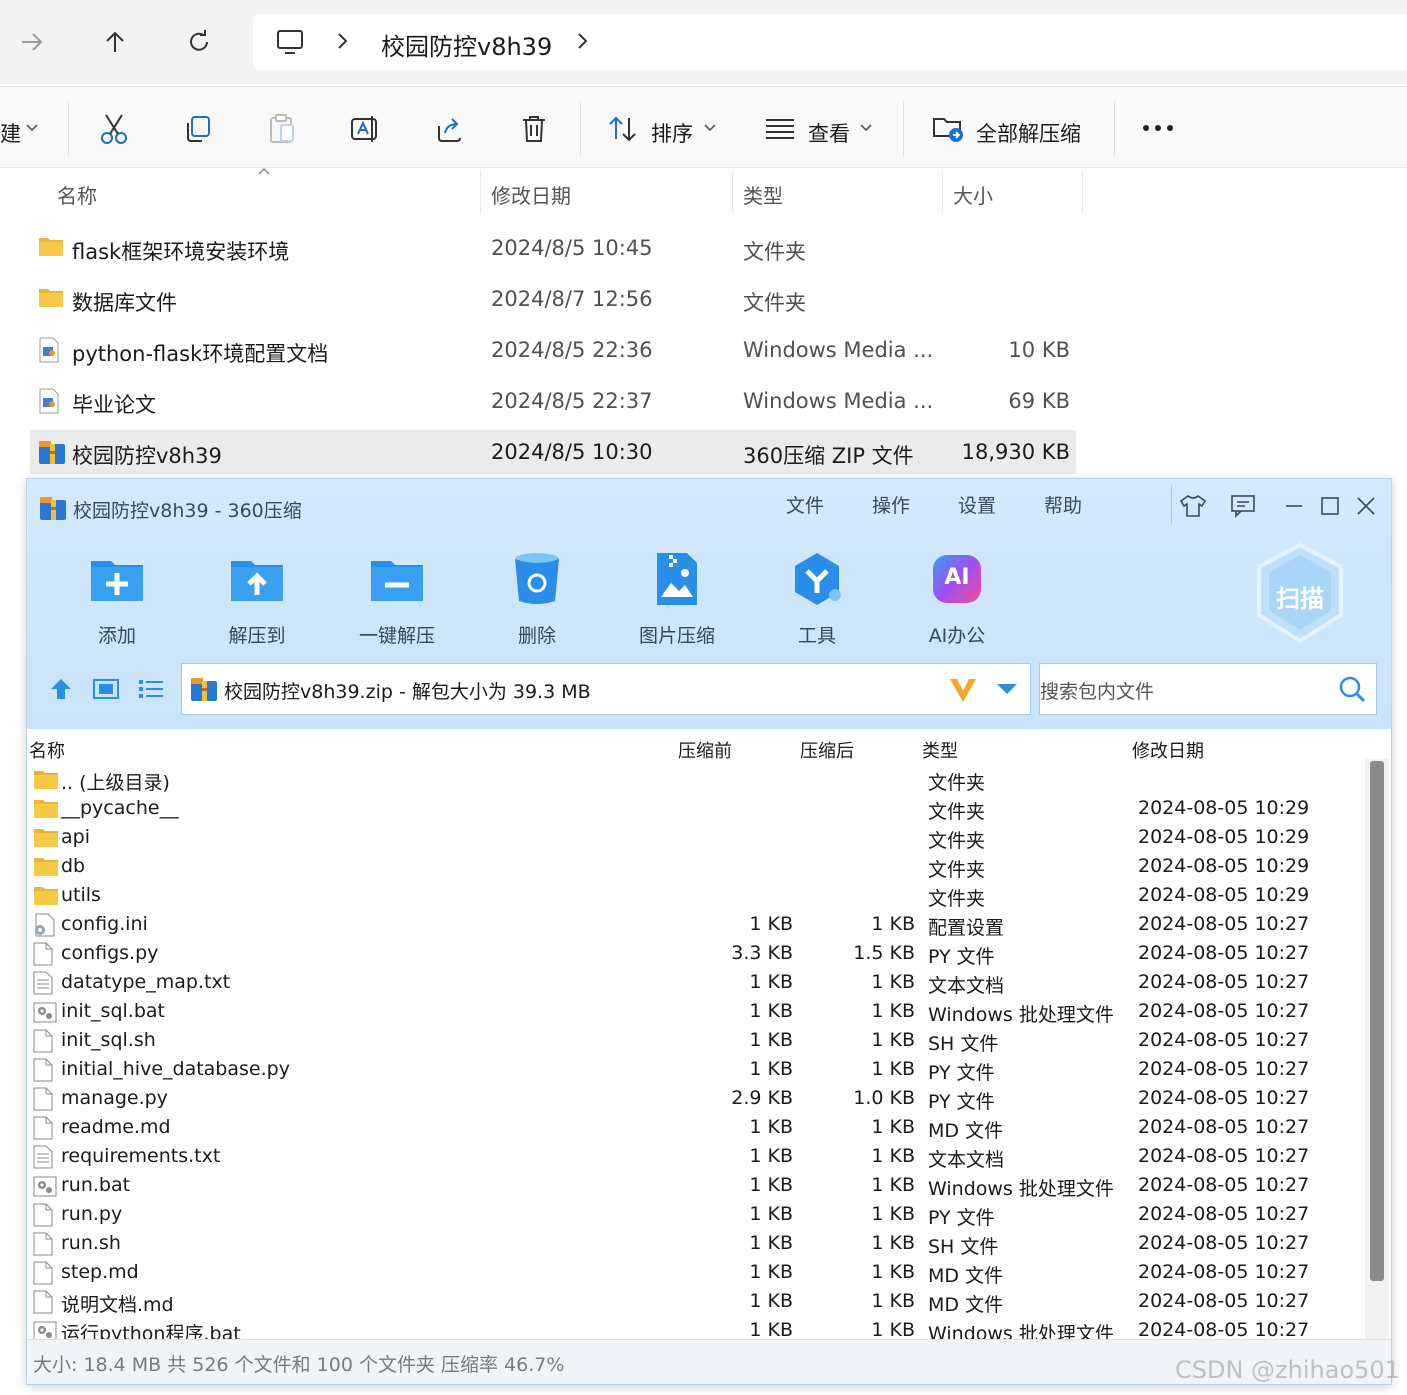 This screenshot has width=1407, height=1395. Describe the element at coordinates (696, 895) in the screenshot. I see `zip-file-row: utils 文件夹 2024-08-05 10:29` at that location.